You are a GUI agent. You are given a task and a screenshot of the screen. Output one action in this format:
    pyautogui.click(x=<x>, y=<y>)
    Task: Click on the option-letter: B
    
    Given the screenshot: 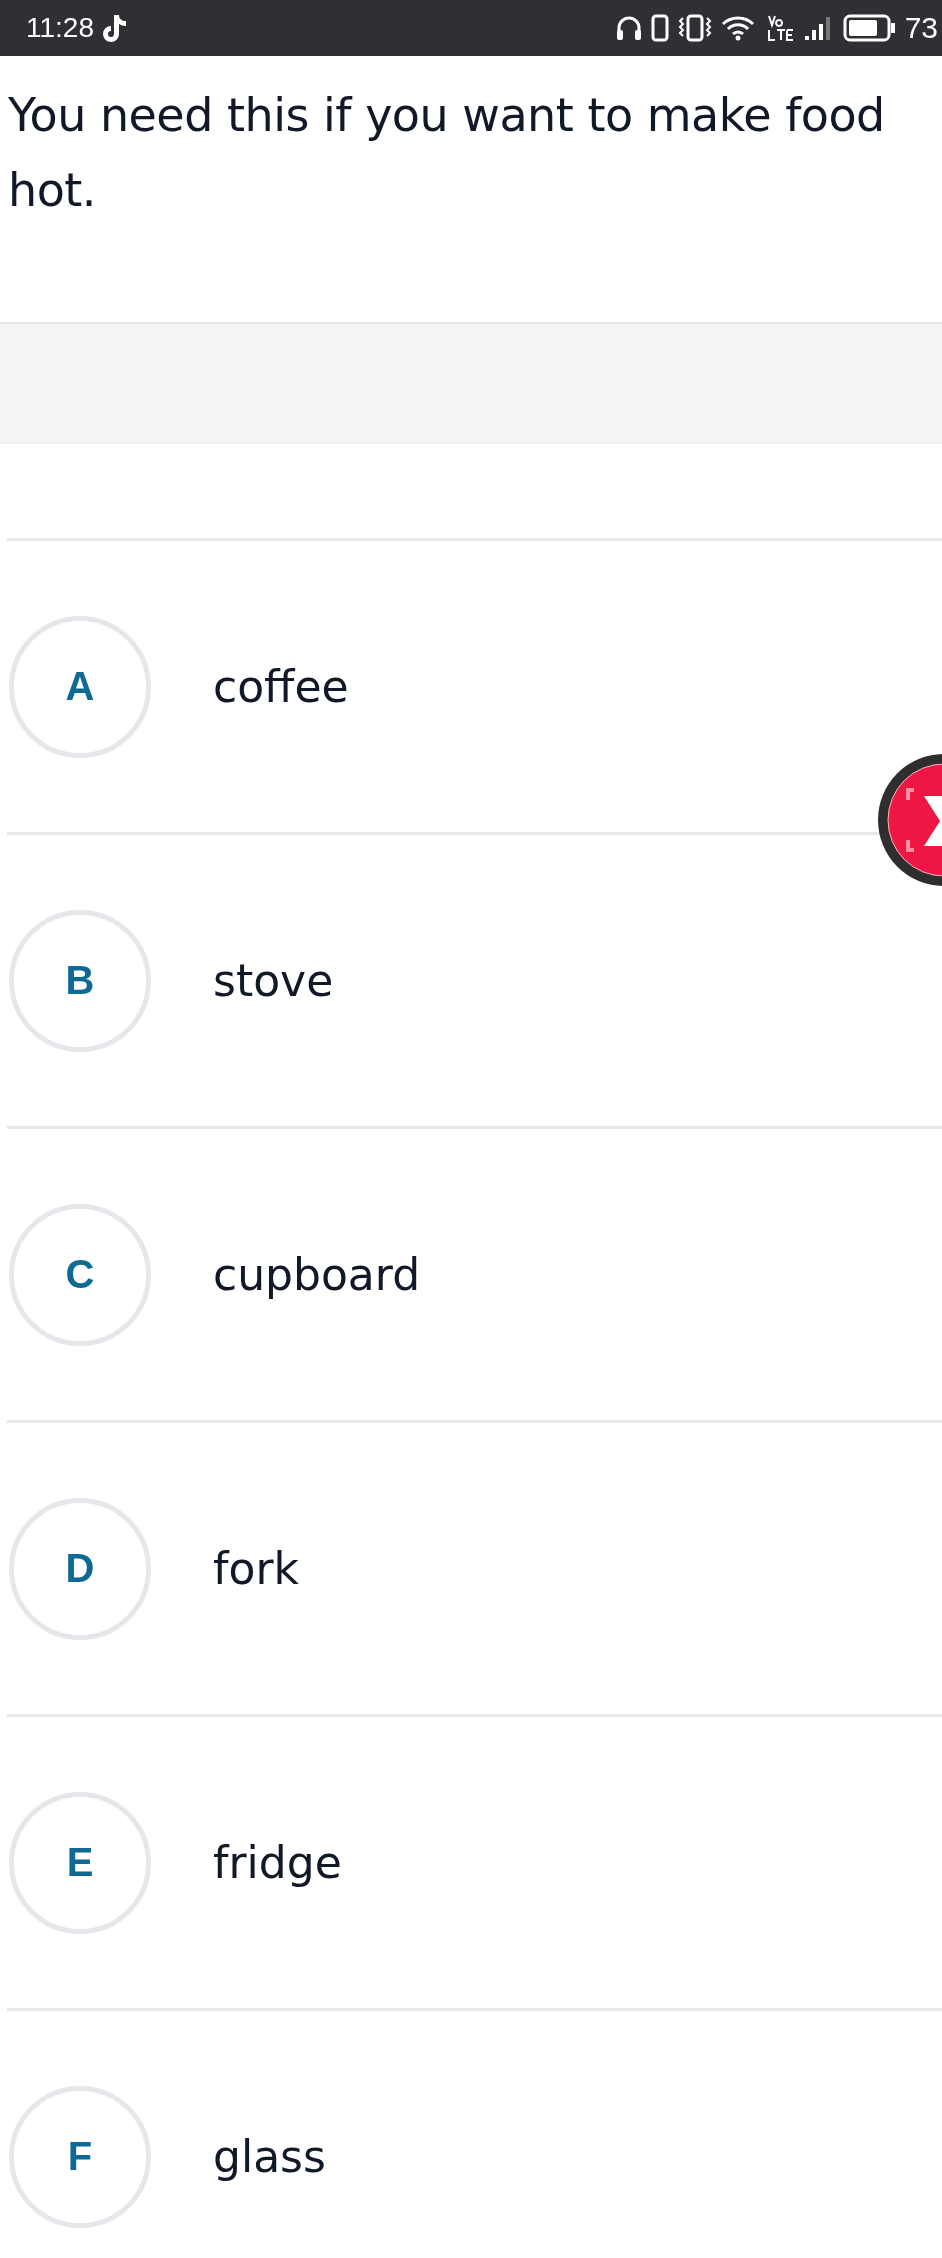 What is the action you would take?
    pyautogui.click(x=80, y=980)
    